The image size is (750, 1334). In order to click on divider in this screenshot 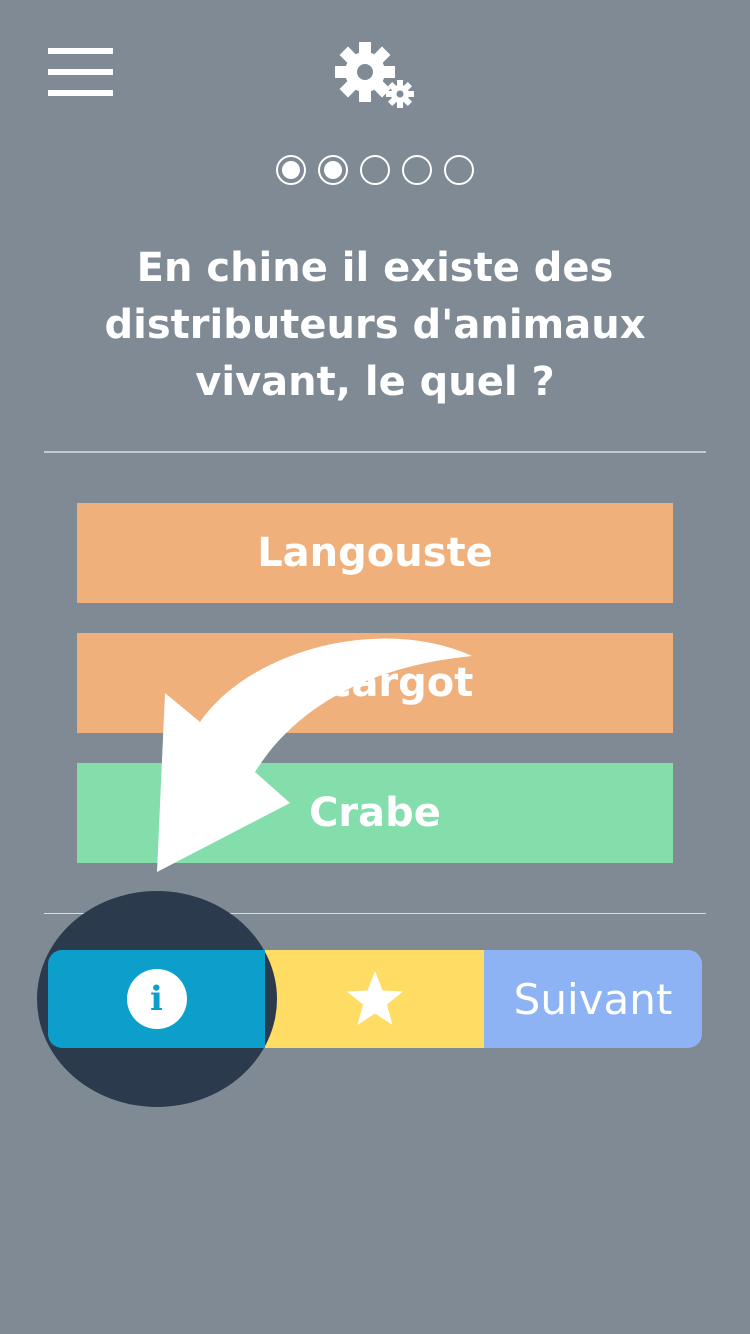, I will do `click(375, 452)`.